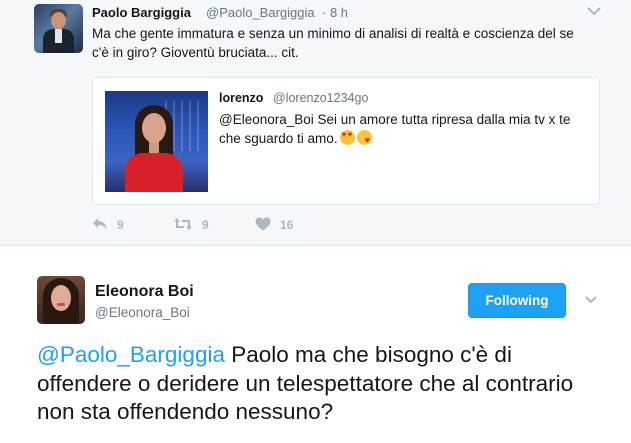  What do you see at coordinates (260, 12) in the screenshot?
I see `author-handle: @Paolo_Bargiggia` at bounding box center [260, 12].